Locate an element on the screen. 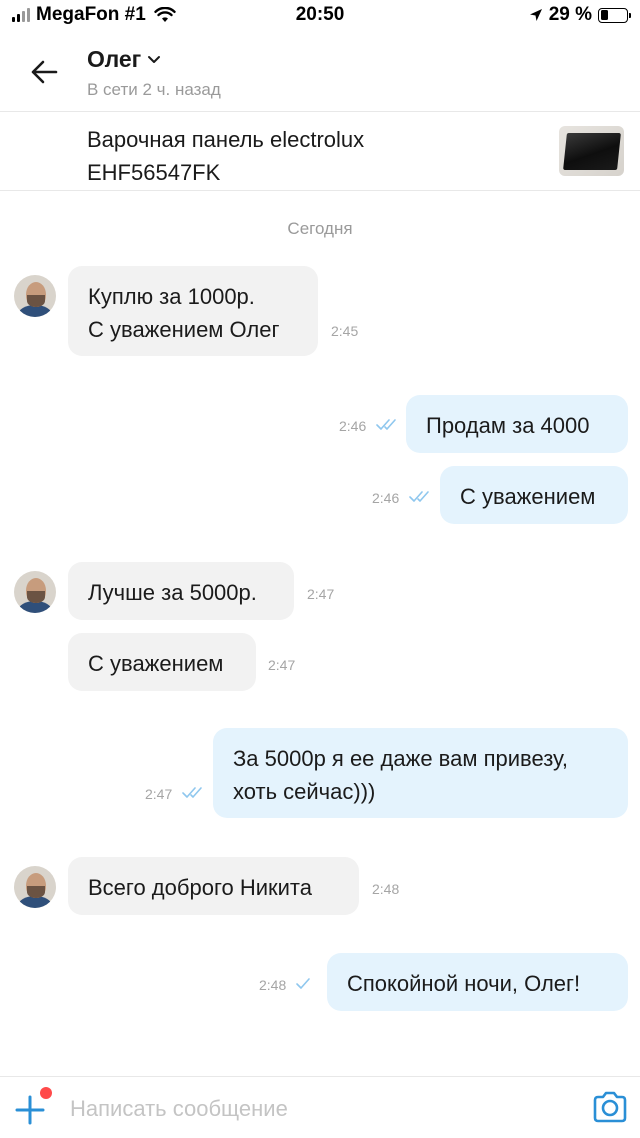  back-button is located at coordinates (44, 72).